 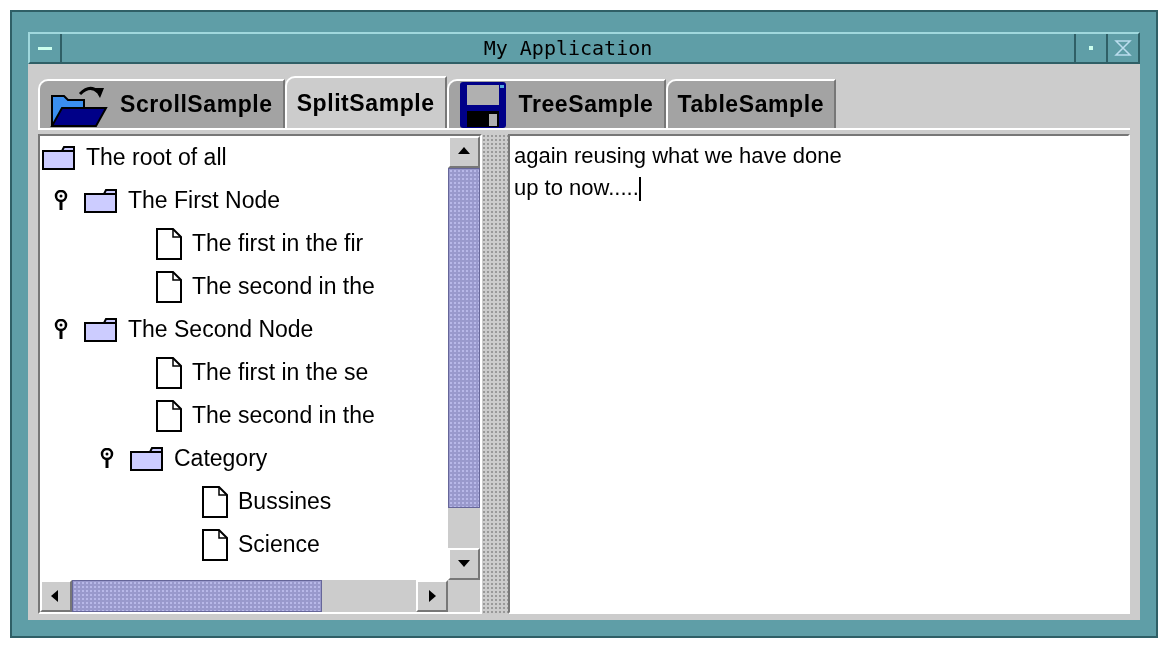 I want to click on vertical-scrollbar, so click(x=464, y=358).